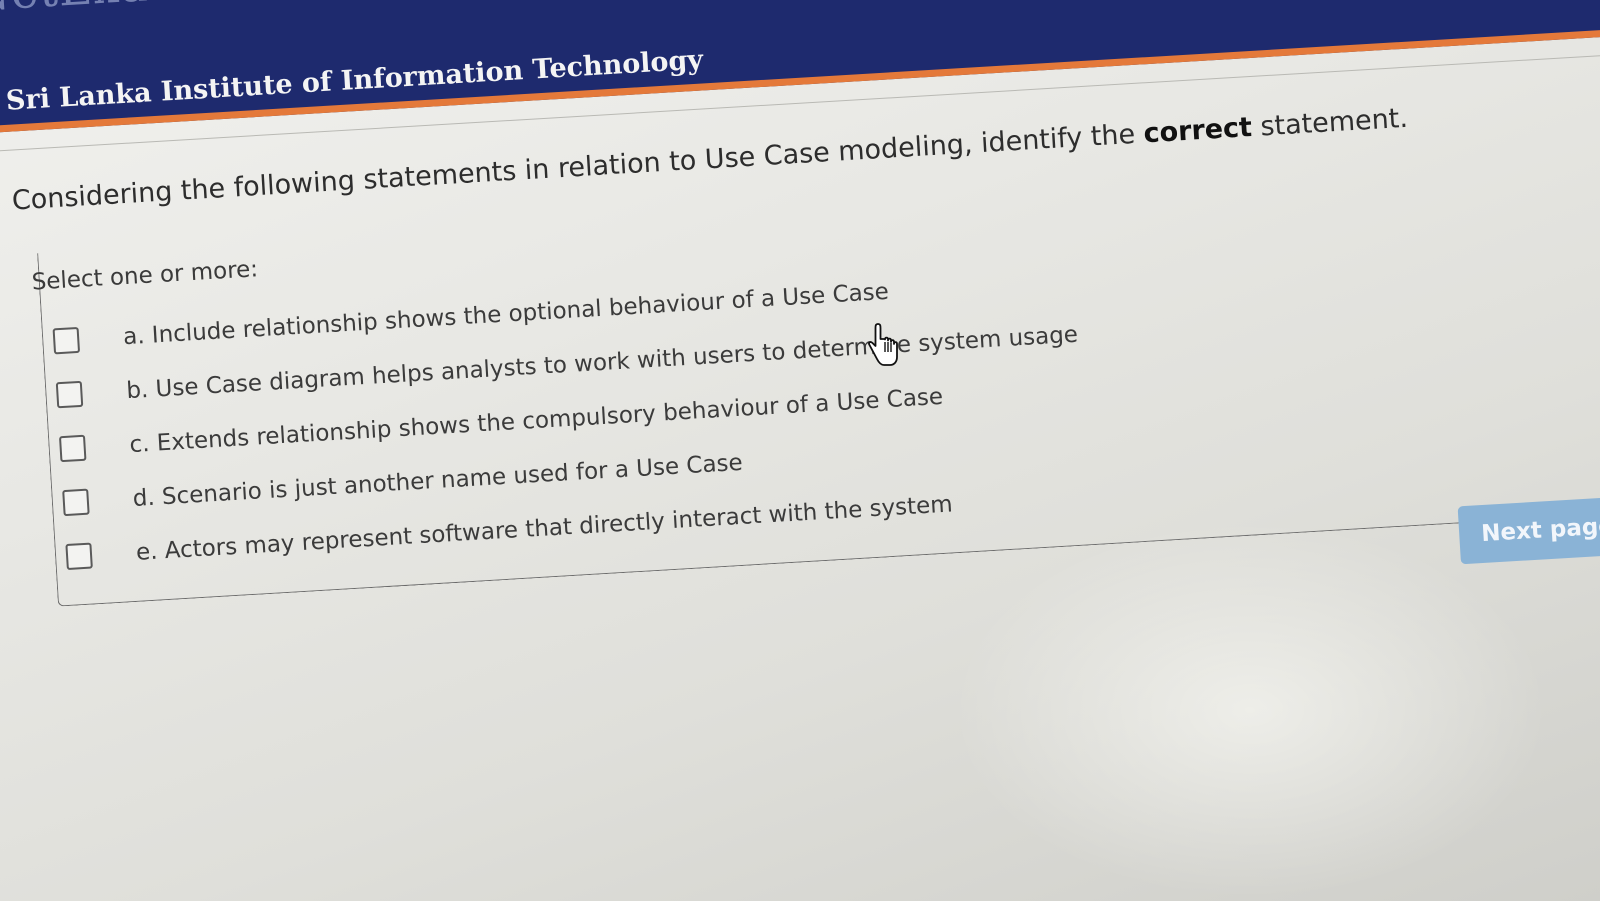 The width and height of the screenshot is (1600, 901). What do you see at coordinates (1197, 131) in the screenshot?
I see `question-emphasis: correct` at bounding box center [1197, 131].